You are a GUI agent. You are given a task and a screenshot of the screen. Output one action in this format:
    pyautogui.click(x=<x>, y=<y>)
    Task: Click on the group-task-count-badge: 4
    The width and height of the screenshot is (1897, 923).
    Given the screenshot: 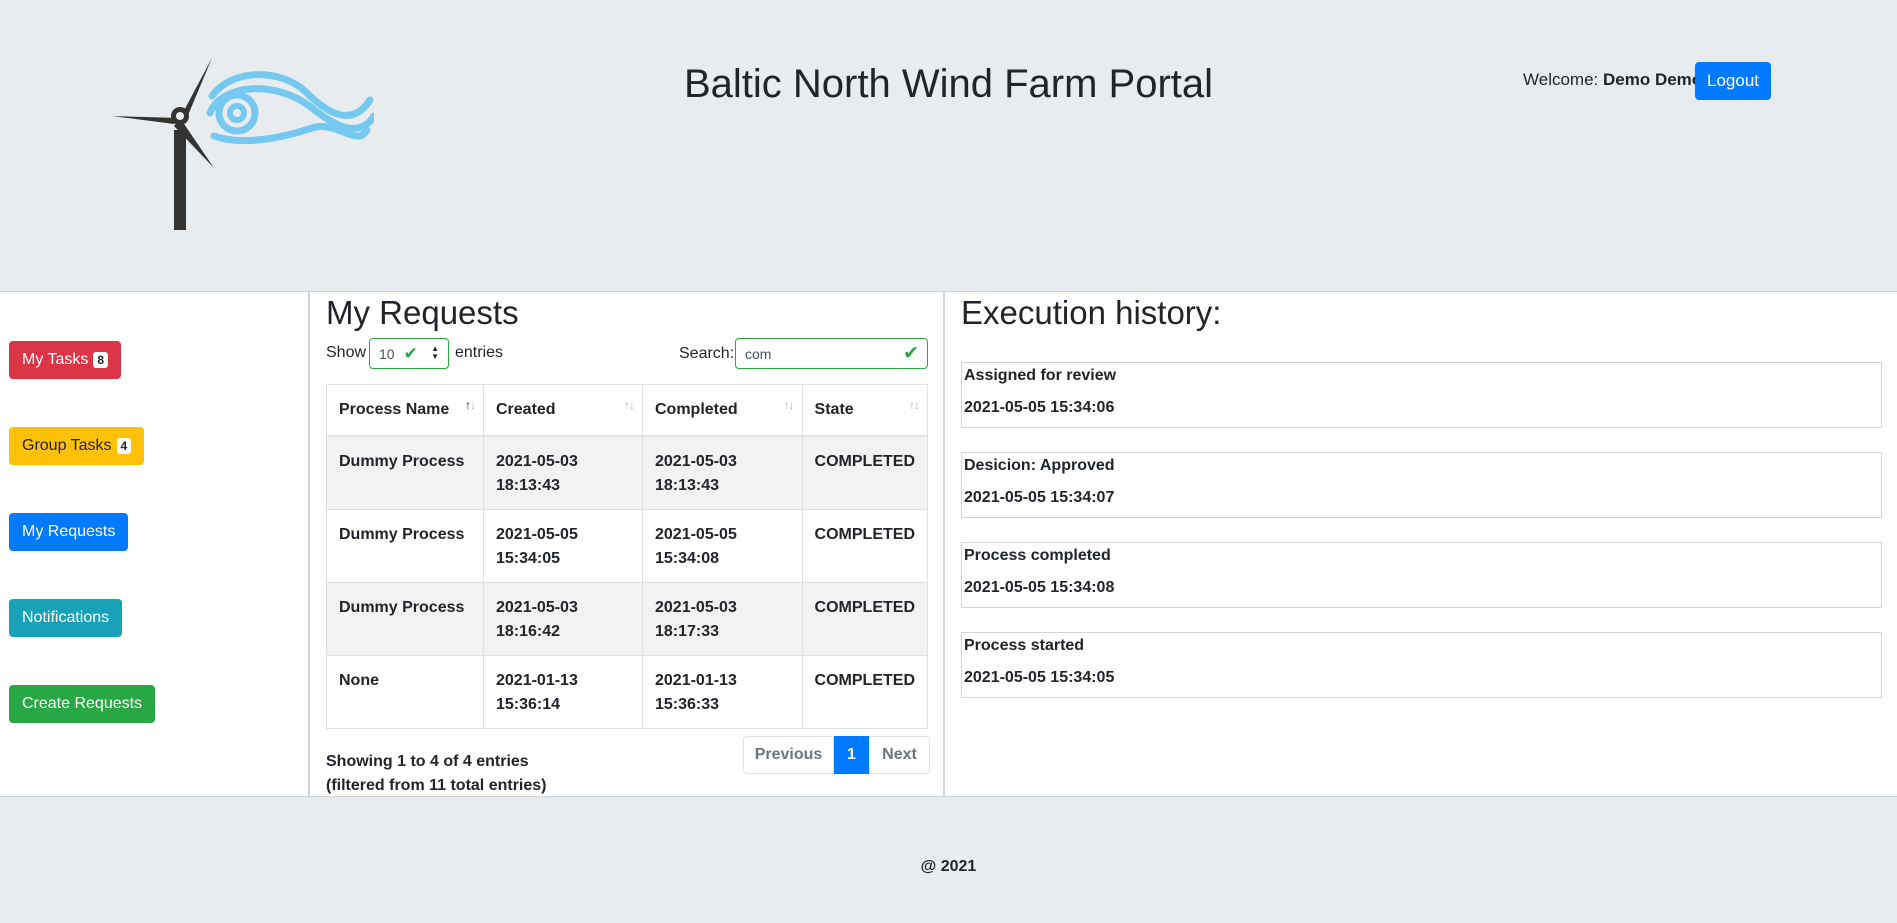 What is the action you would take?
    pyautogui.click(x=124, y=446)
    